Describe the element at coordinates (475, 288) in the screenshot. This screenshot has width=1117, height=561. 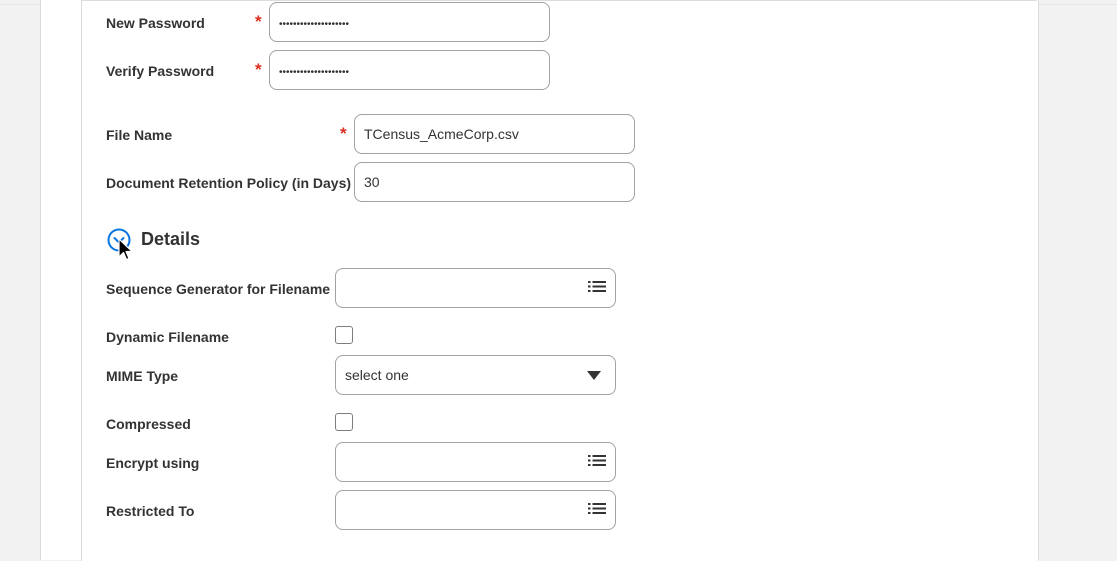
I see `sequence-generator-input` at that location.